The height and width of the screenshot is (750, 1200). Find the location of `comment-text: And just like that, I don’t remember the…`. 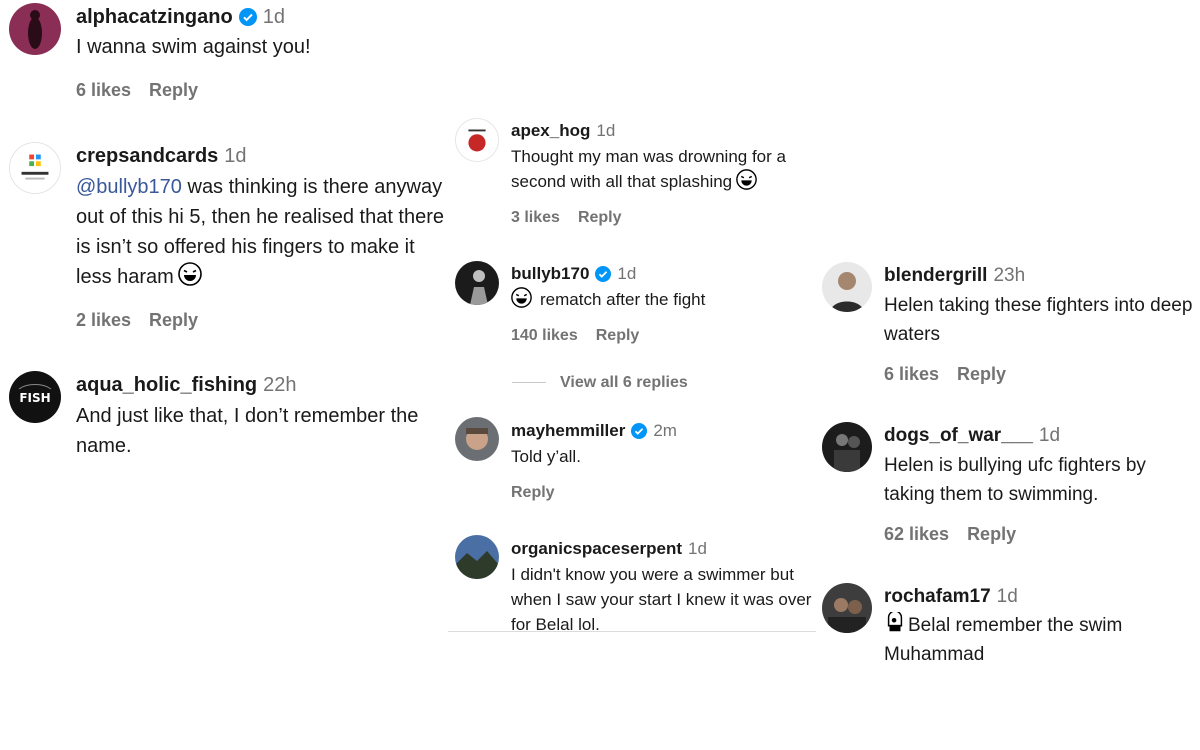

comment-text: And just like that, I don’t remember the… is located at coordinates (247, 431).